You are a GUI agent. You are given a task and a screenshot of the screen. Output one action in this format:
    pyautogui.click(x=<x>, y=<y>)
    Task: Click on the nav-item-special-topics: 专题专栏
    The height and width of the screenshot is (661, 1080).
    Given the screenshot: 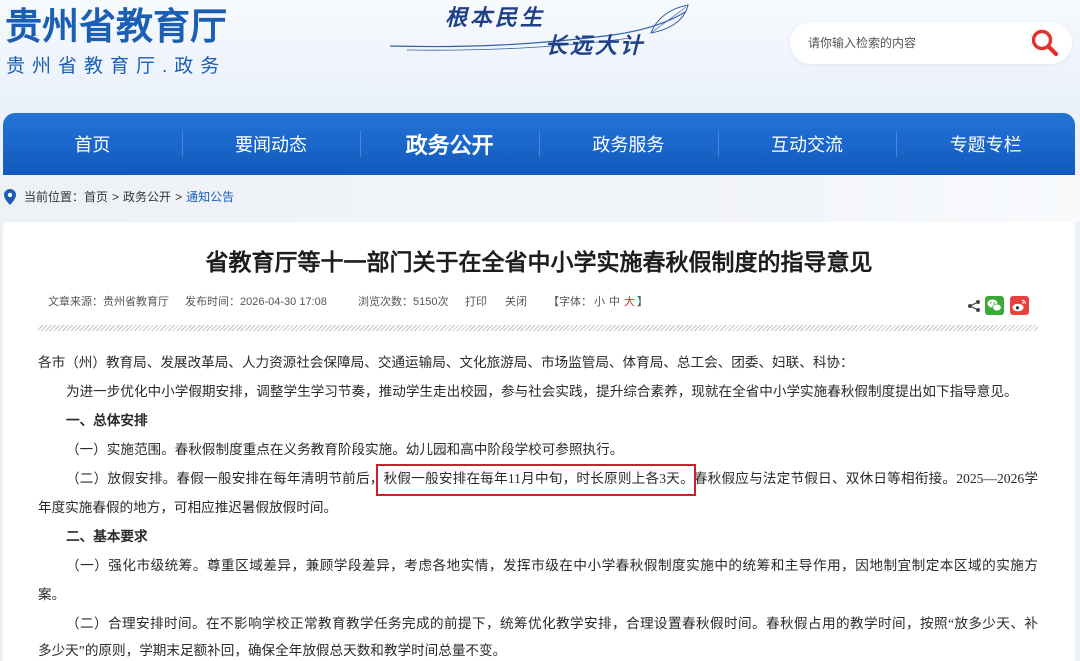 What is the action you would take?
    pyautogui.click(x=985, y=144)
    